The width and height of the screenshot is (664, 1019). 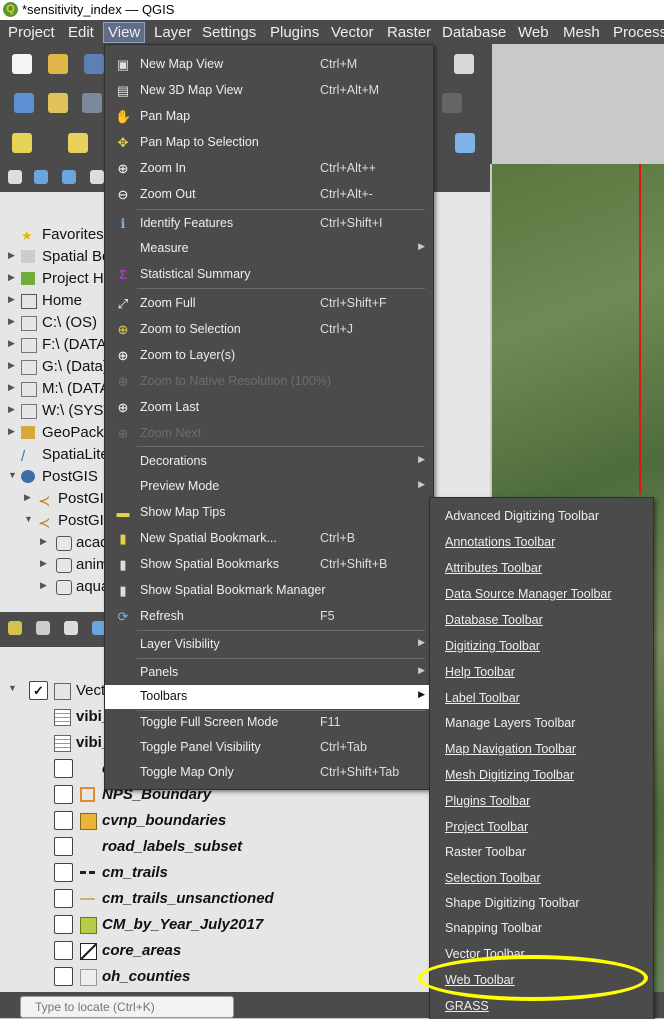 What do you see at coordinates (22, 143) in the screenshot?
I see `select-feature-icon` at bounding box center [22, 143].